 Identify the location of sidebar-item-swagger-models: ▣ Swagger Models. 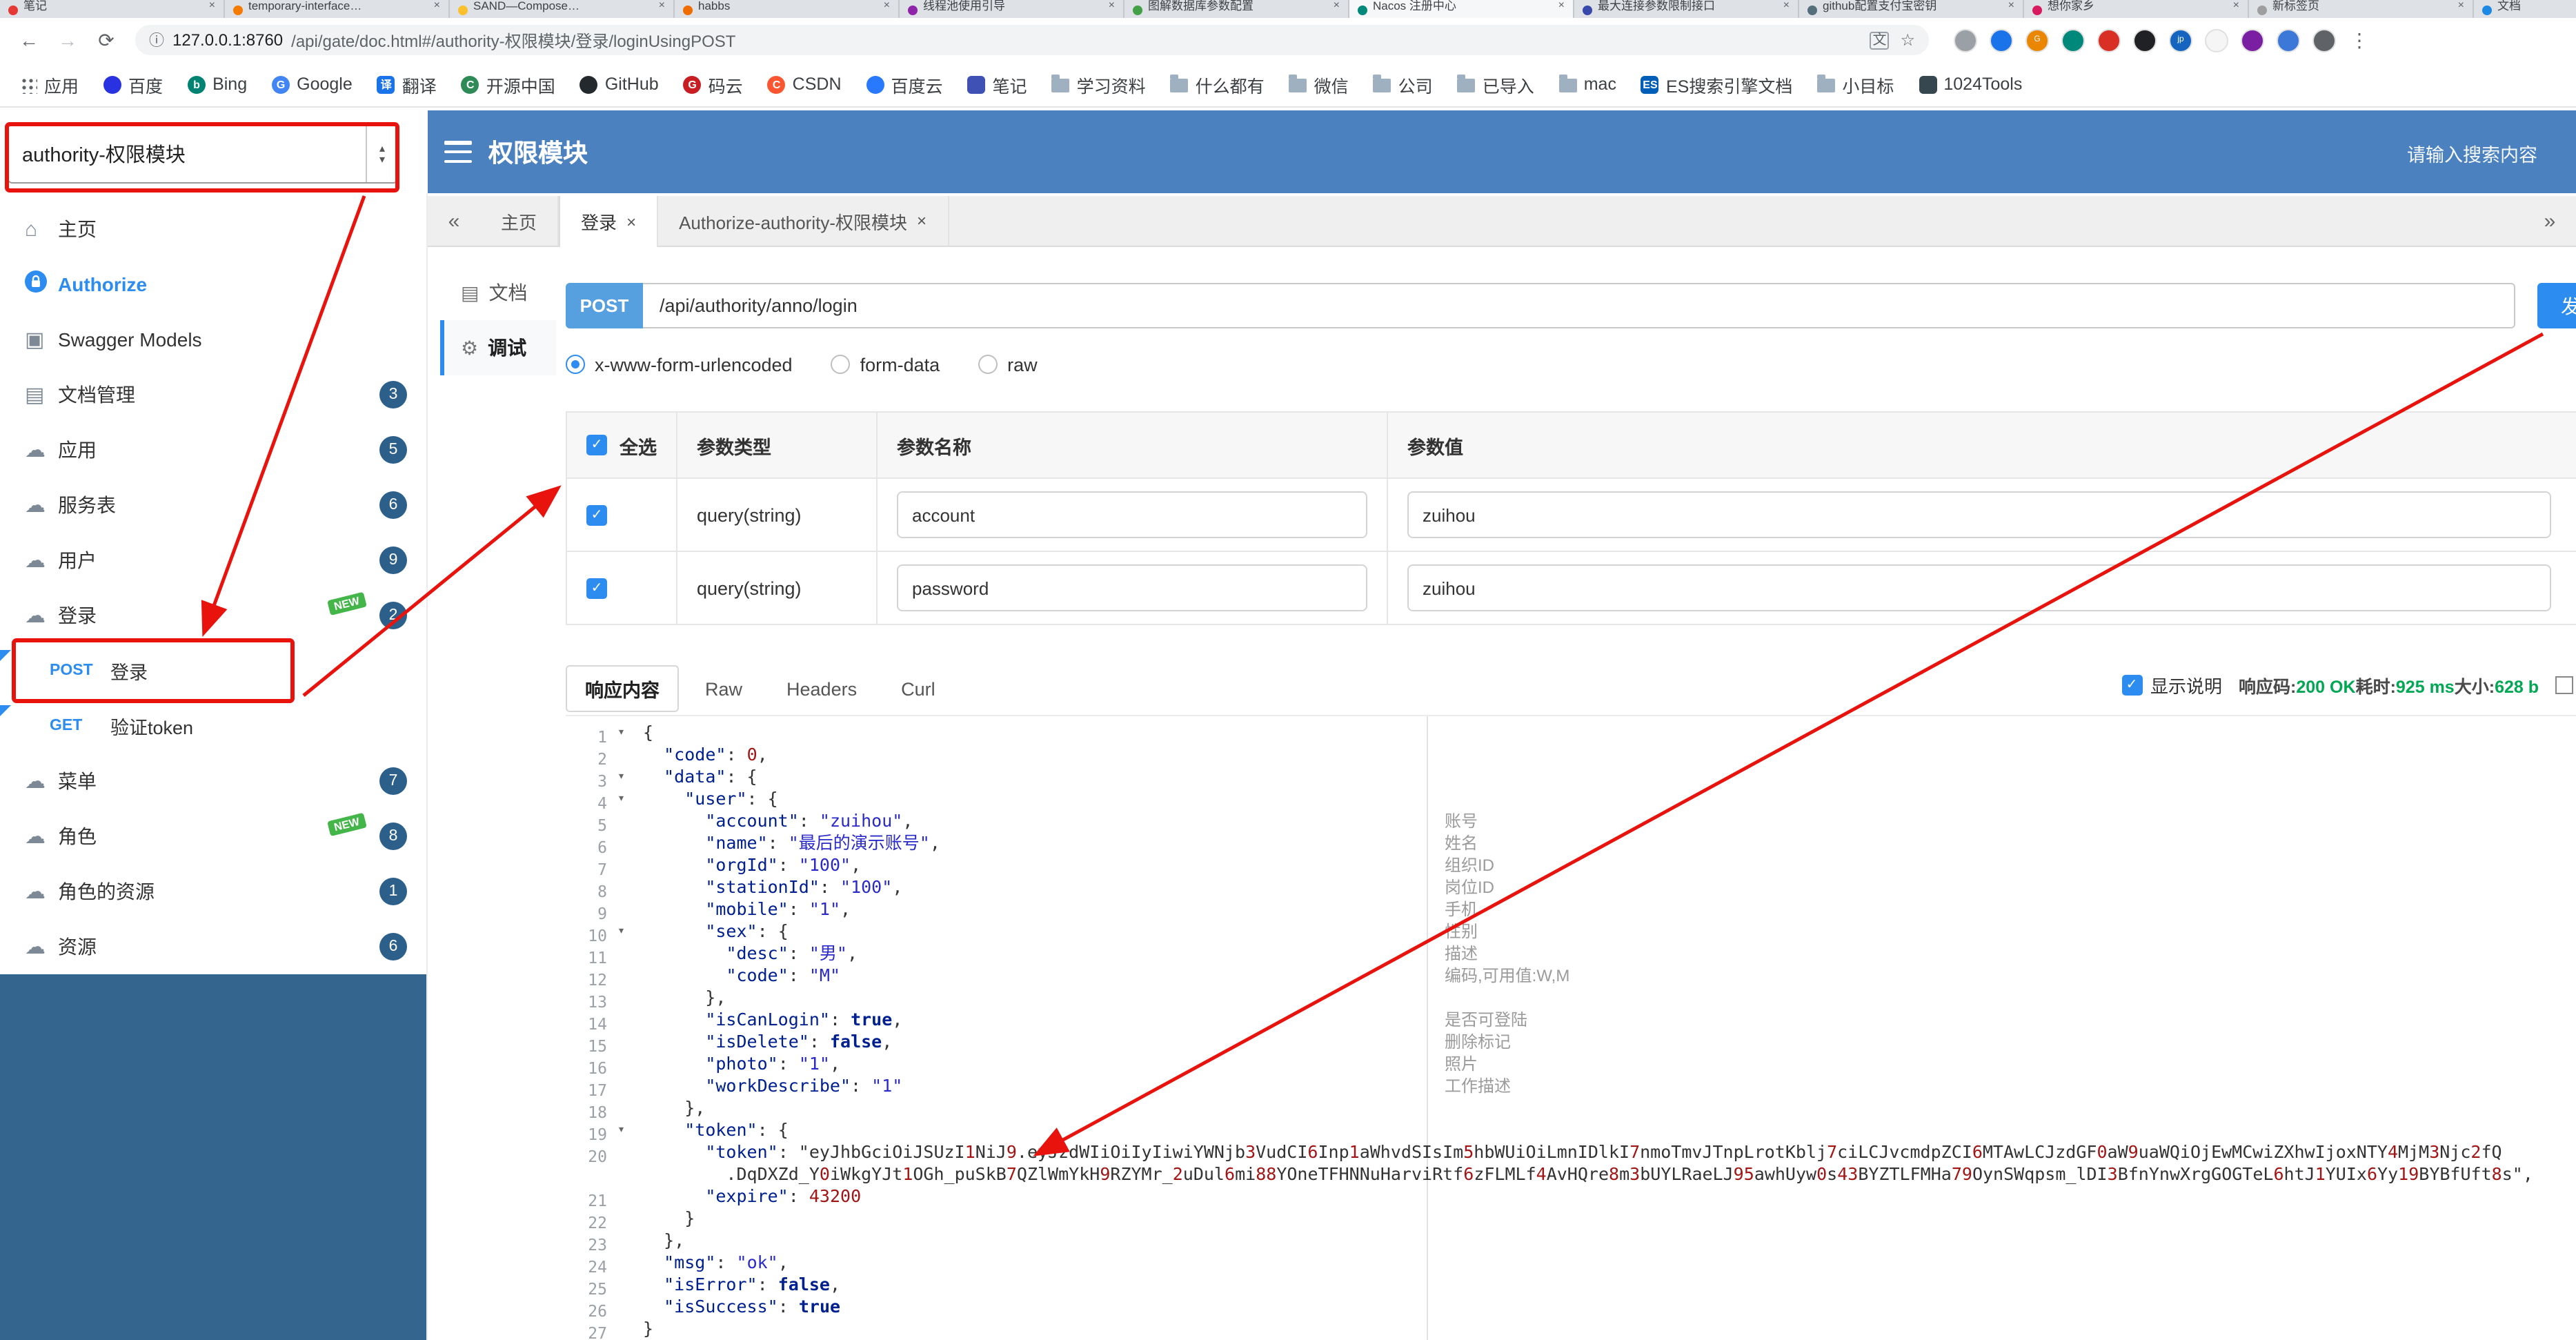
(213, 339).